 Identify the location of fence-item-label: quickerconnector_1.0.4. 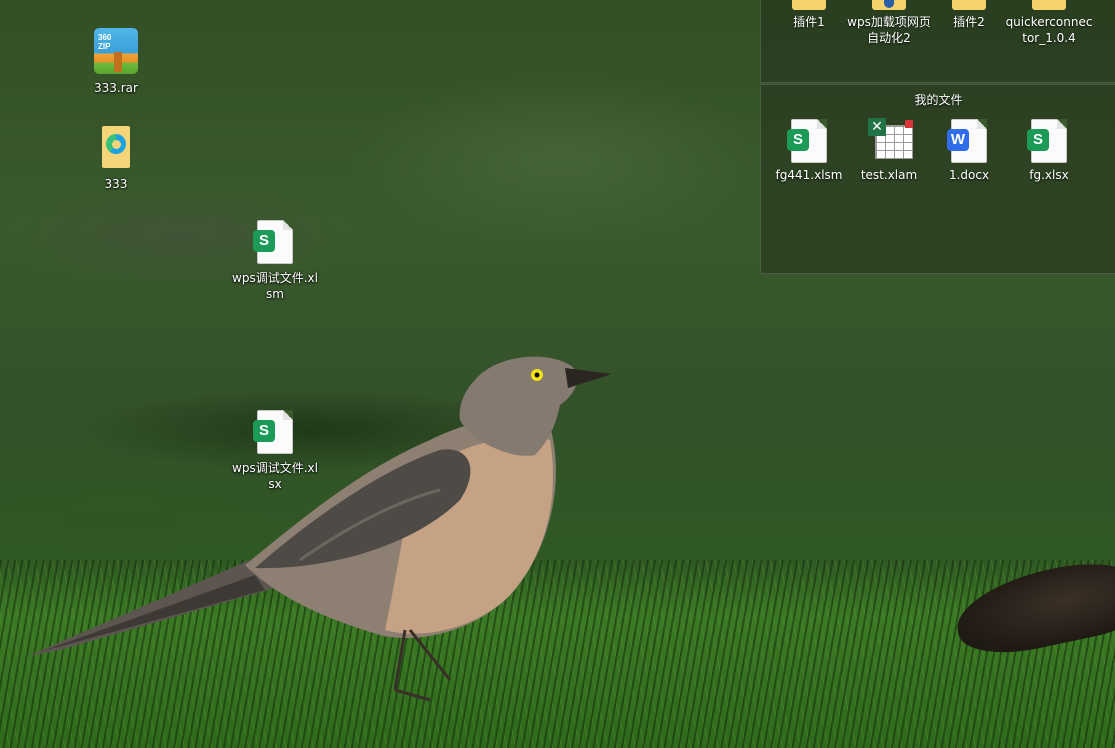
(1049, 30).